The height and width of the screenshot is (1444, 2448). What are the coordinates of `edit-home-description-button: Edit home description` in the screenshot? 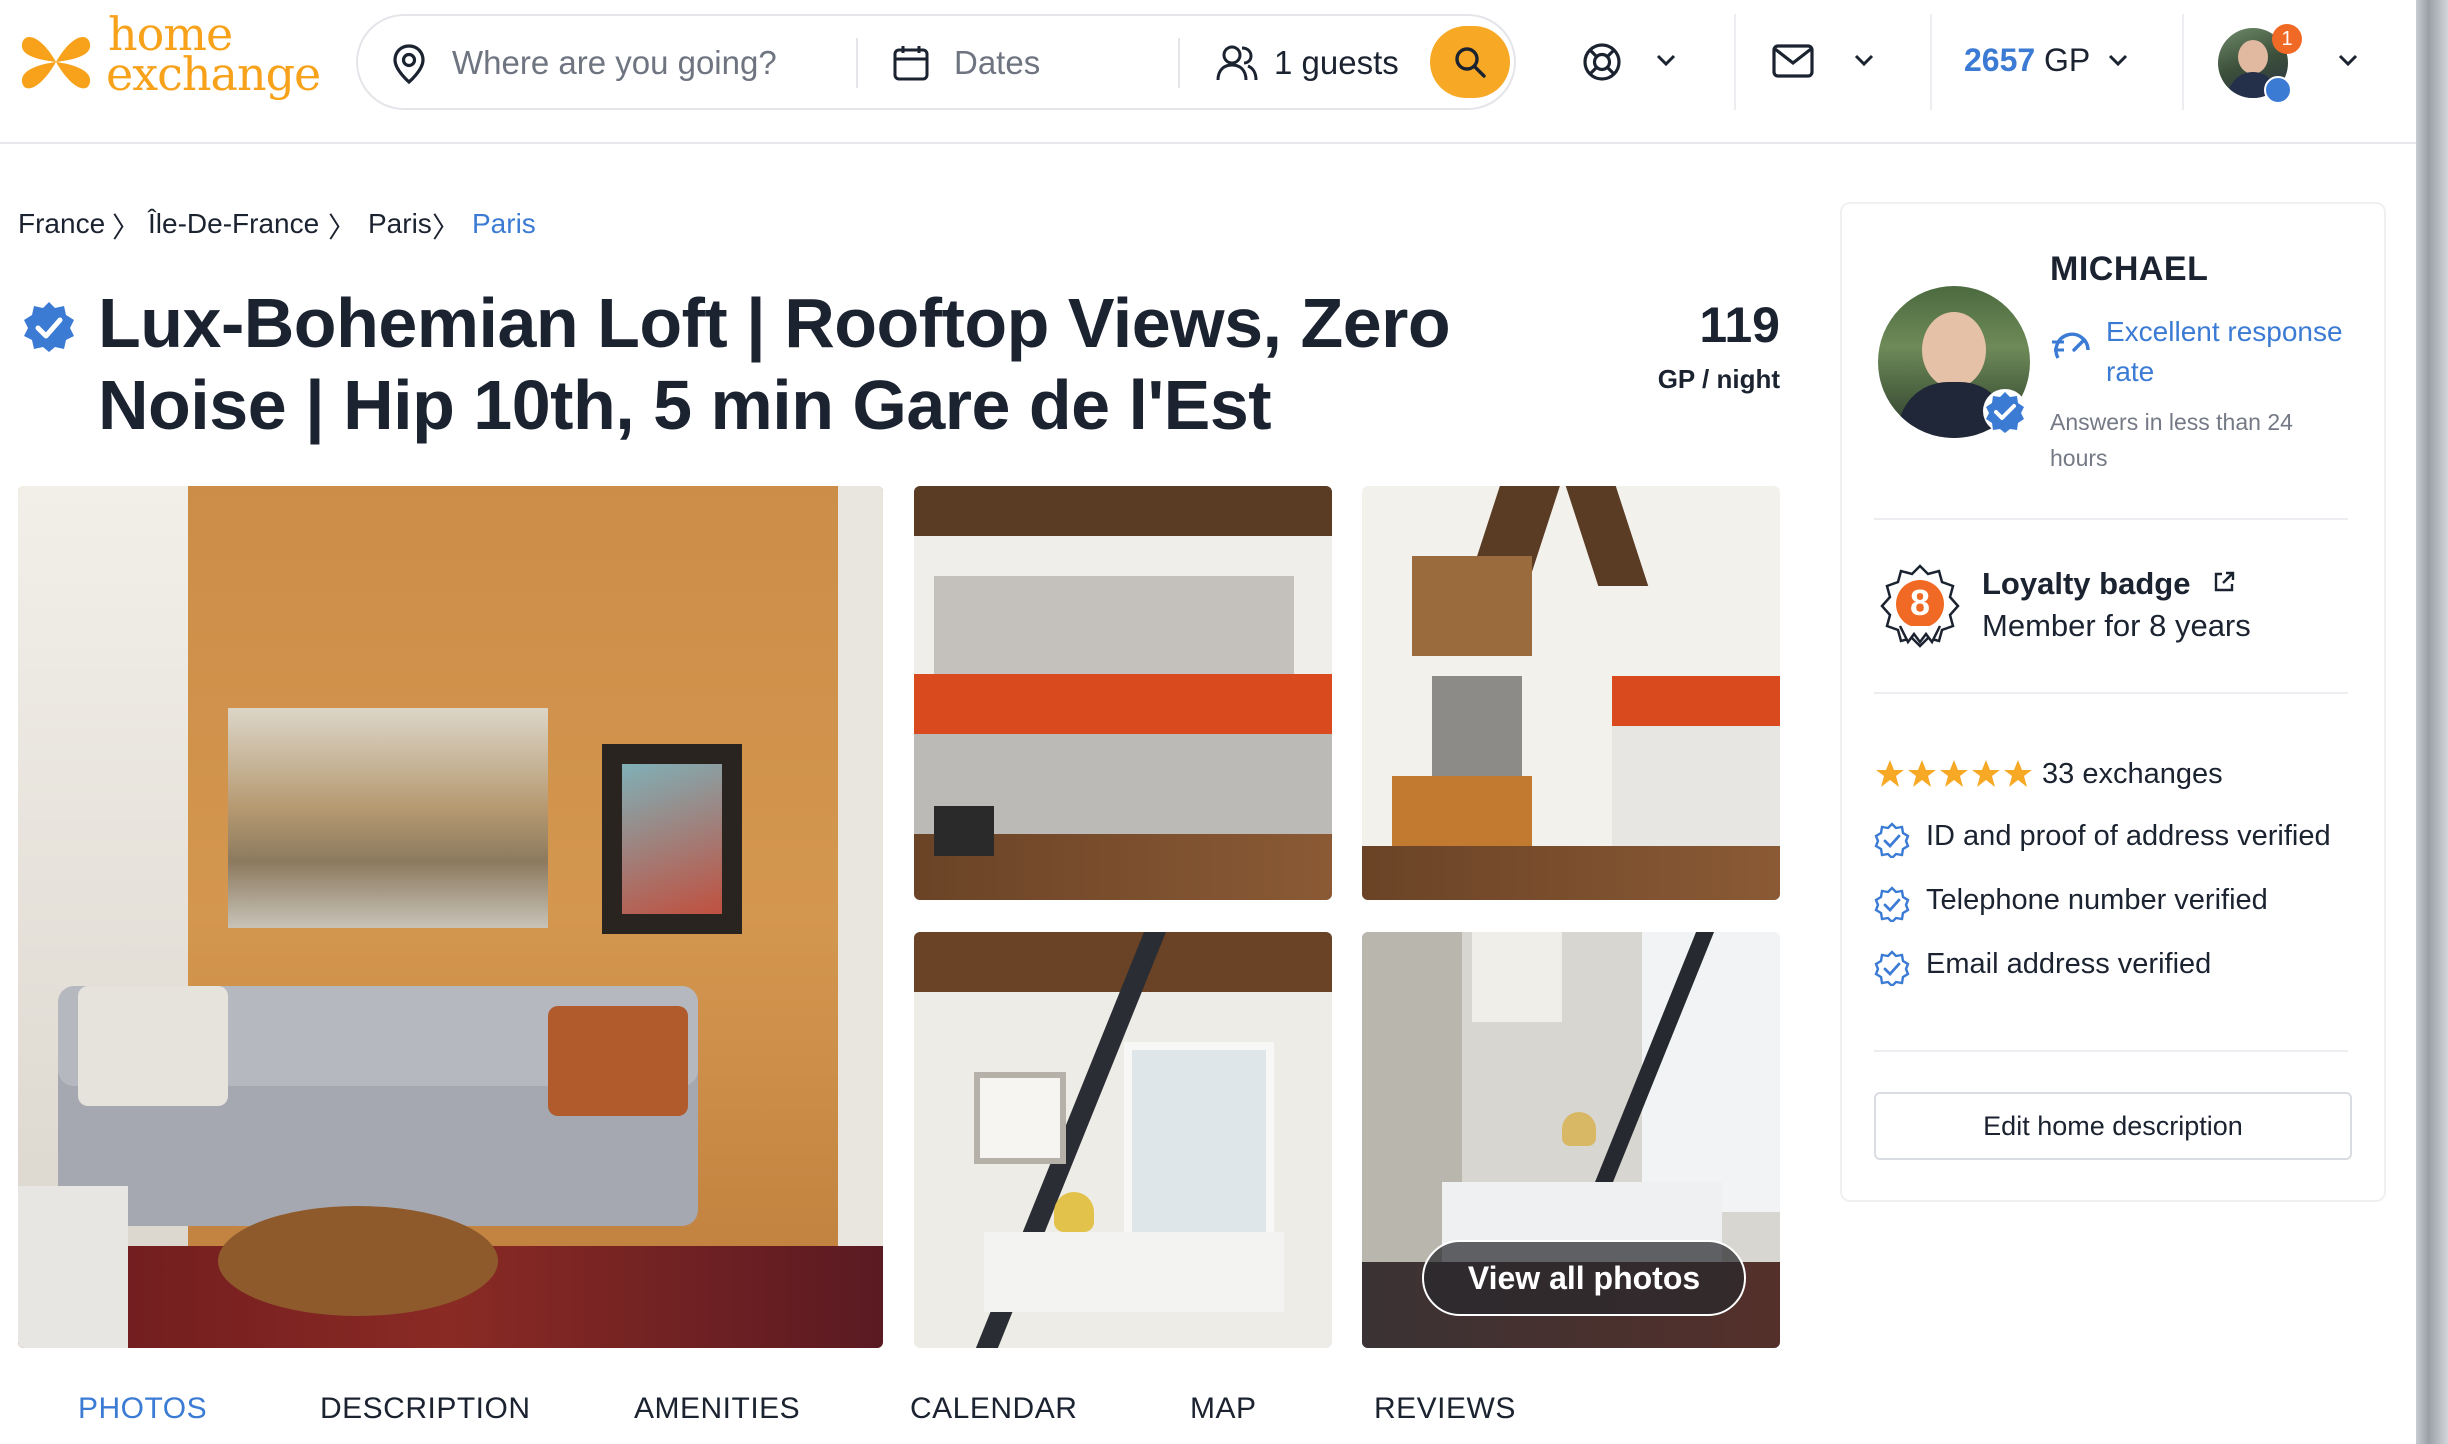 It's located at (2113, 1126).